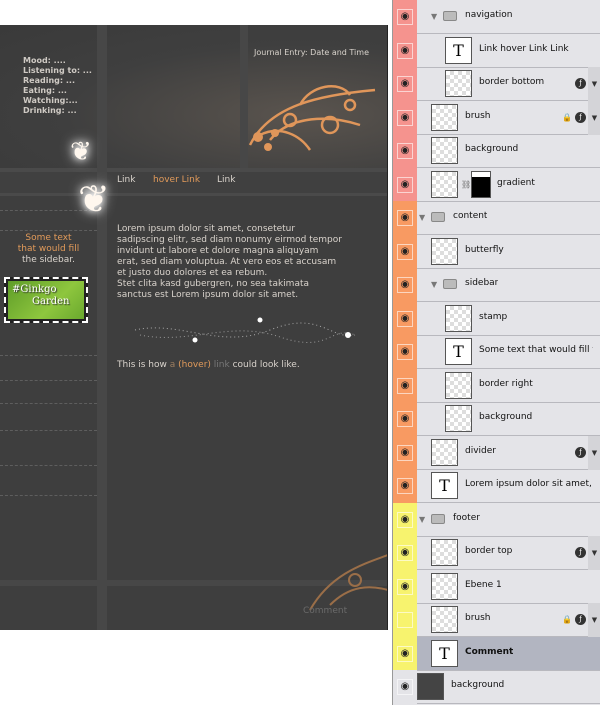 Image resolution: width=600 pixels, height=705 pixels. What do you see at coordinates (466, 518) in the screenshot?
I see `layer-name: footer` at bounding box center [466, 518].